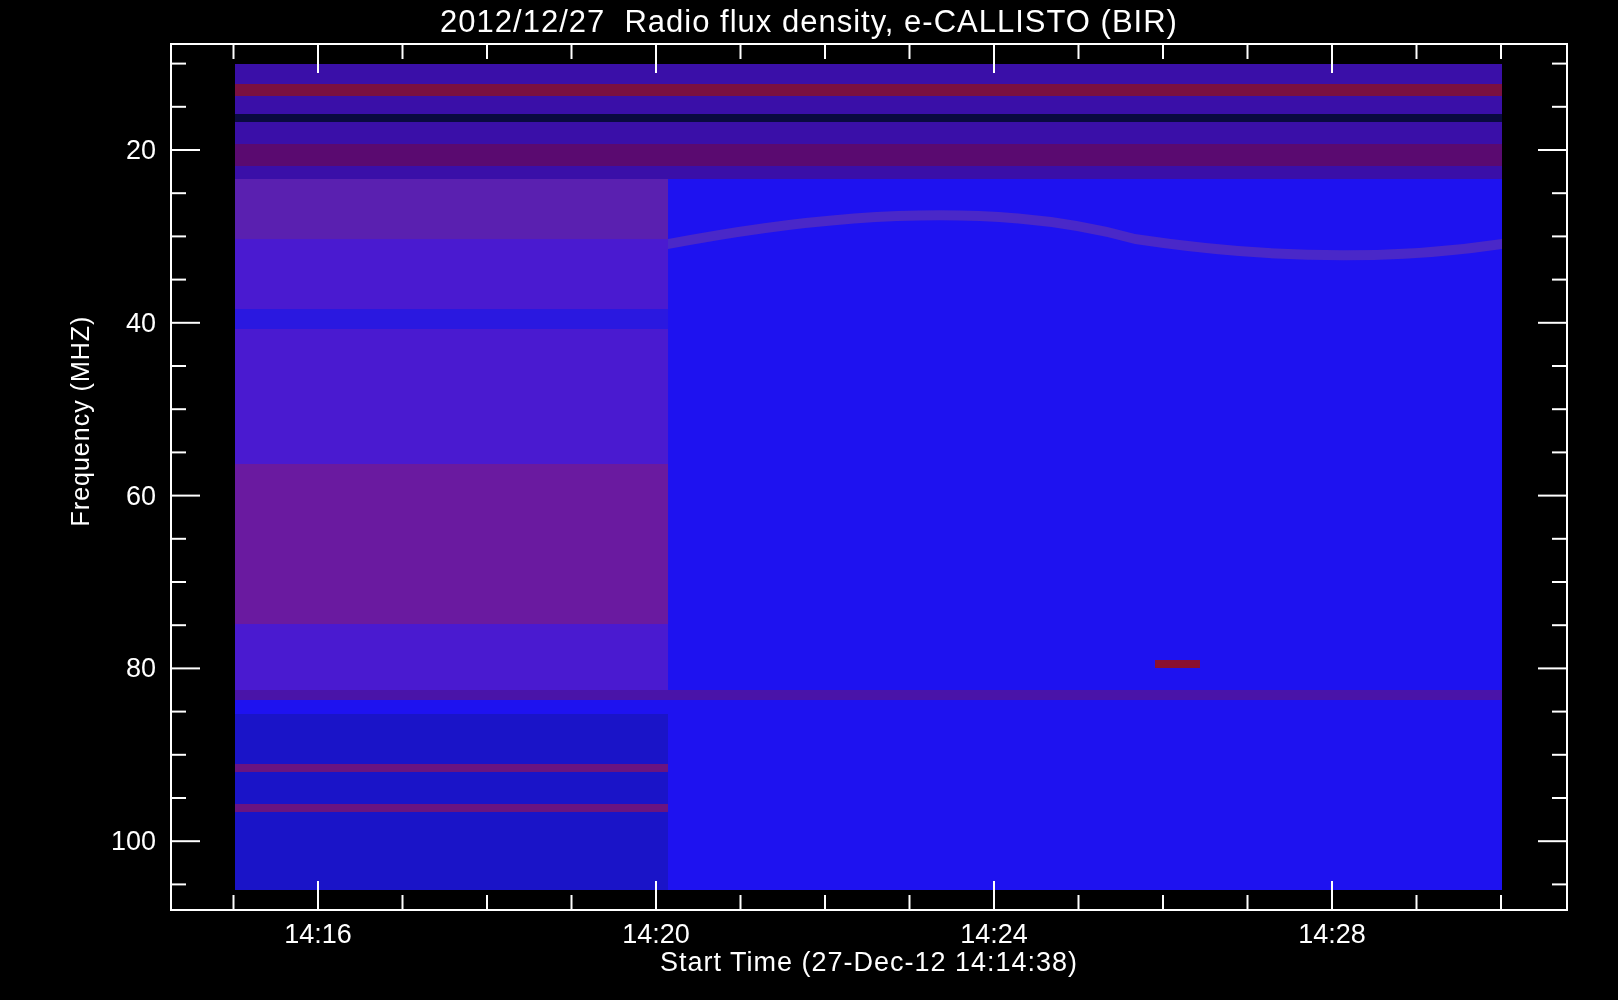 Image resolution: width=1618 pixels, height=1000 pixels. Describe the element at coordinates (1332, 934) in the screenshot. I see `x-tick-label: 14:28` at that location.